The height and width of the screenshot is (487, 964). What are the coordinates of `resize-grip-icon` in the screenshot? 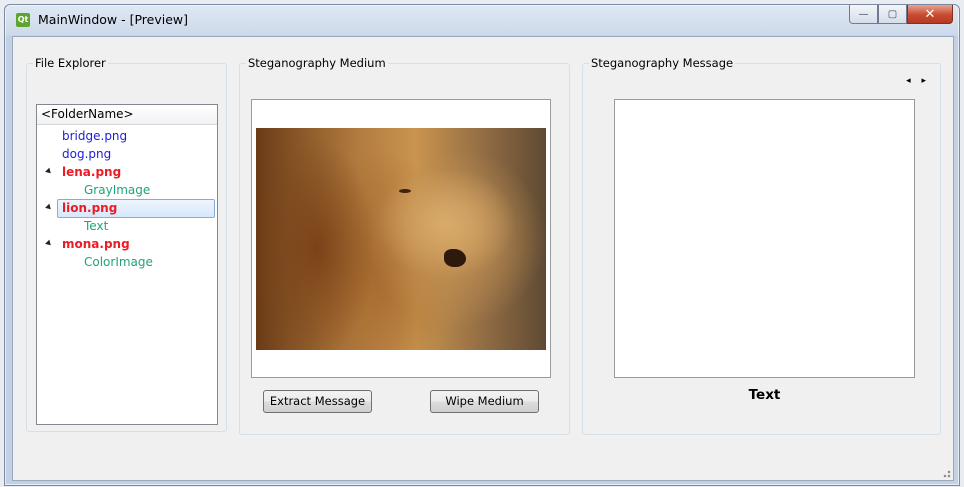 It's located at (946, 473).